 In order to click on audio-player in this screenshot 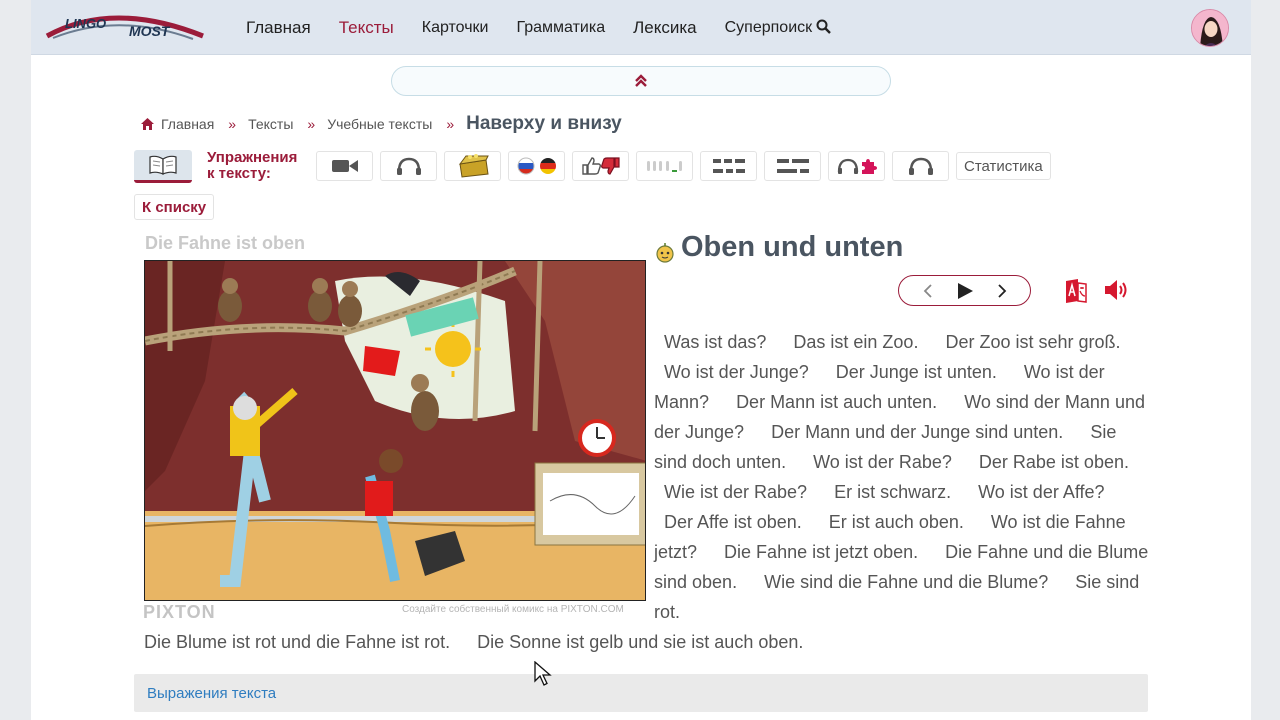, I will do `click(964, 290)`.